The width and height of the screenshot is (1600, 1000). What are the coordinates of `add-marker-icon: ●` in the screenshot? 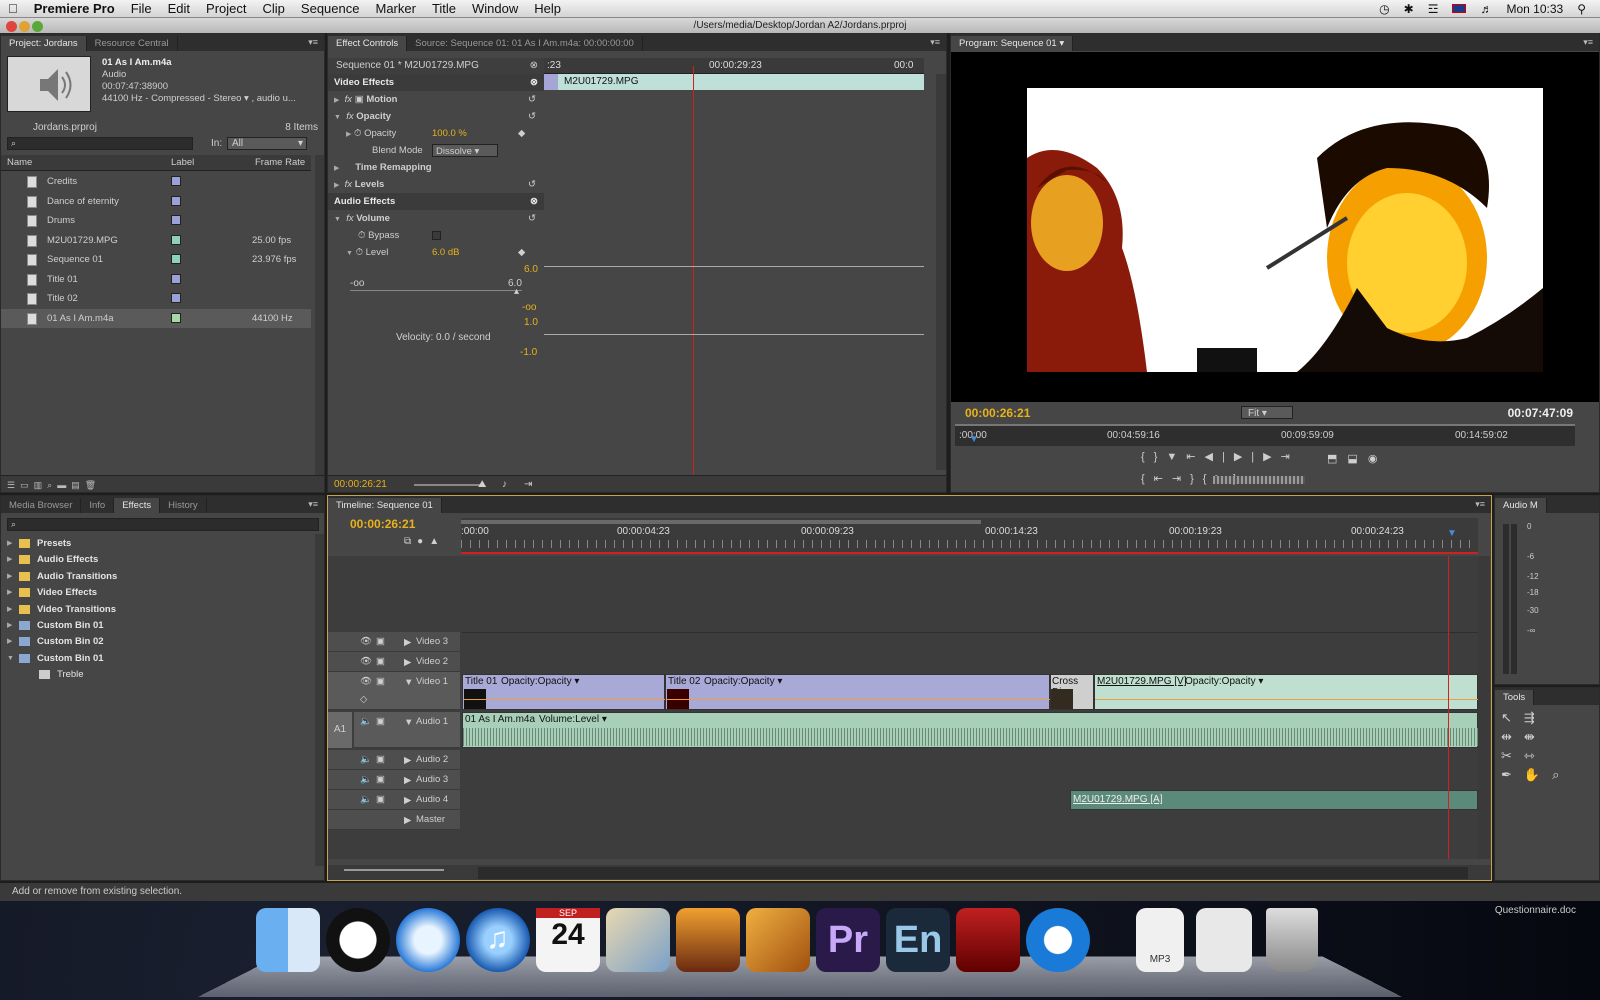 It's located at (423, 541).